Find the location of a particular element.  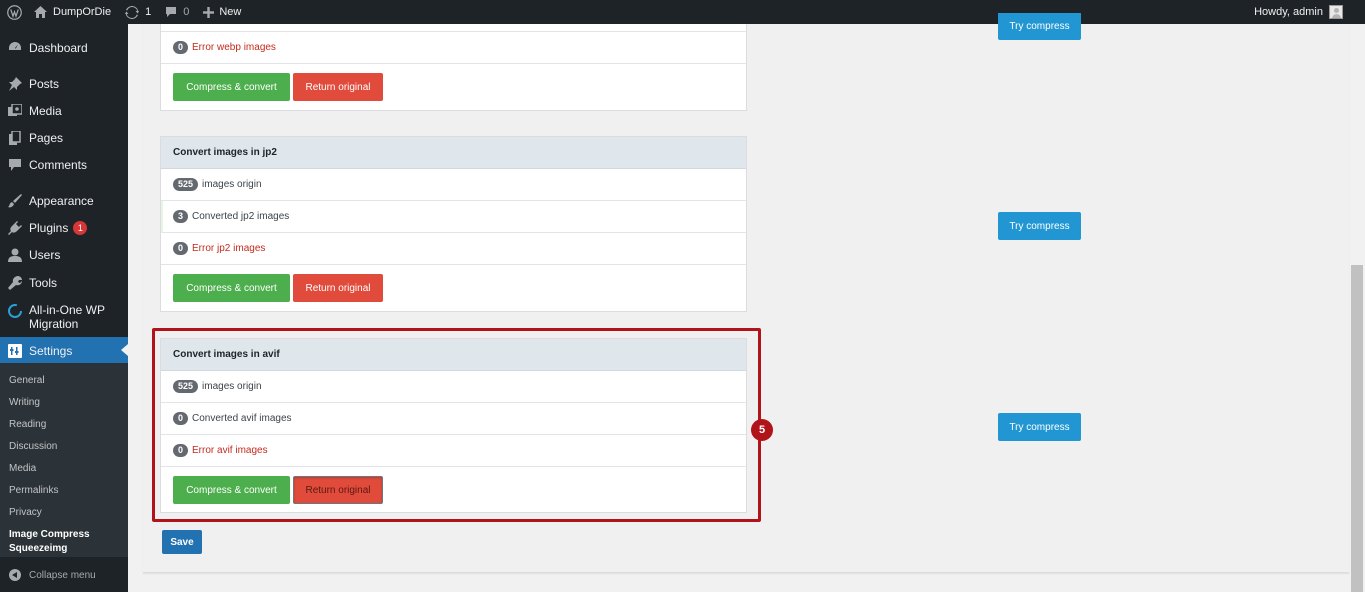

media-icon is located at coordinates (15, 111).